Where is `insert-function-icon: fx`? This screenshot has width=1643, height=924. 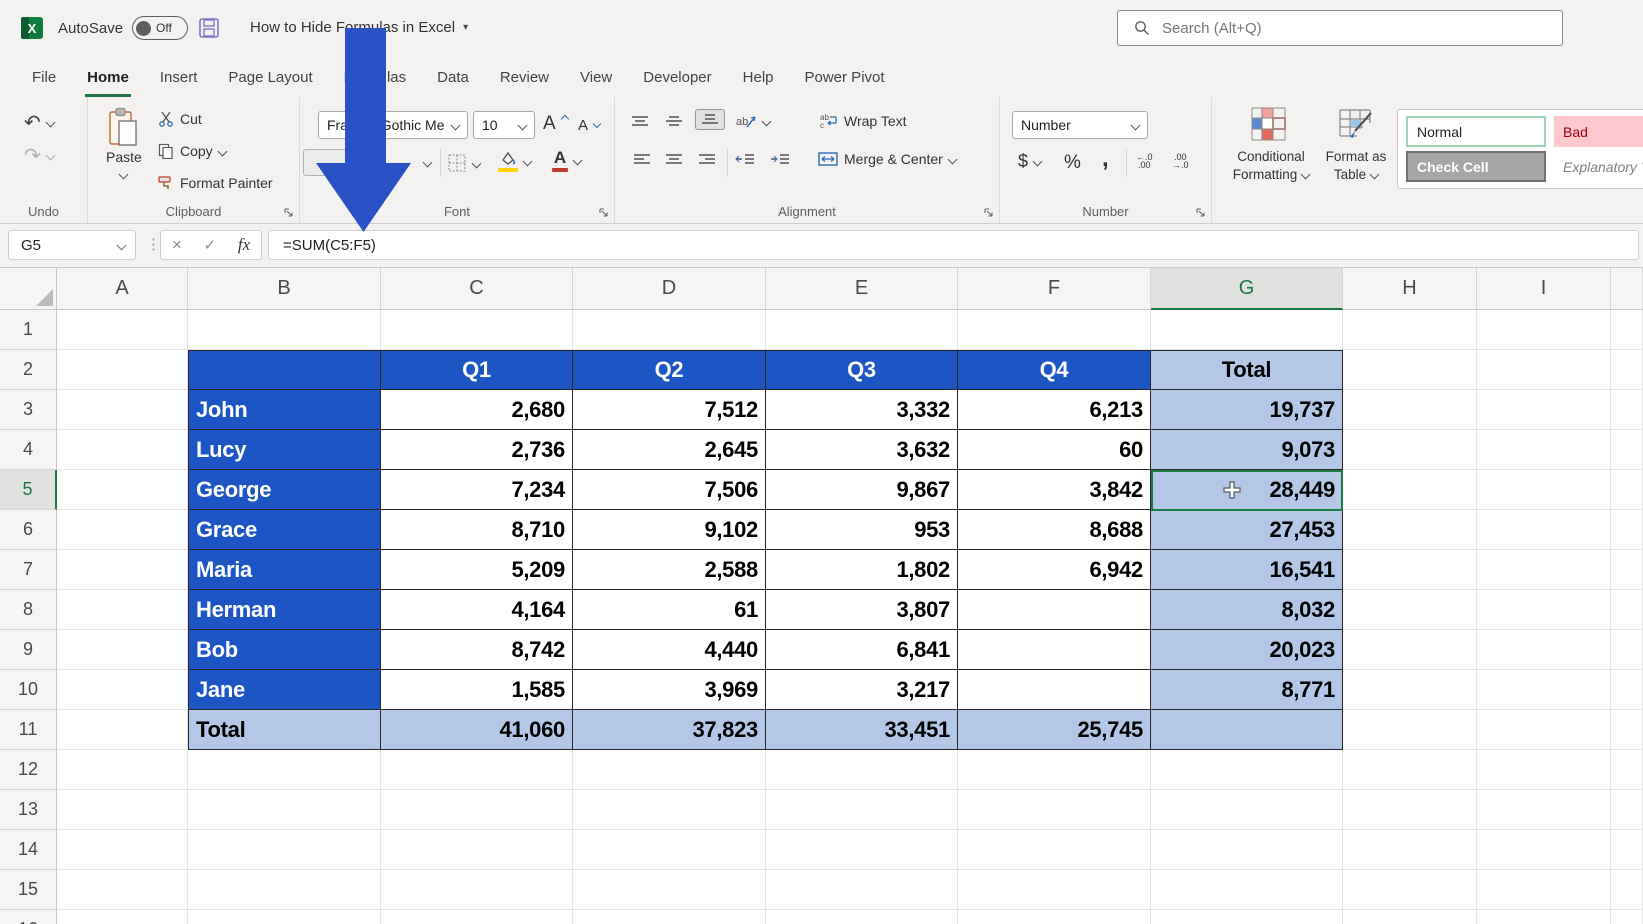
insert-function-icon: fx is located at coordinates (244, 245).